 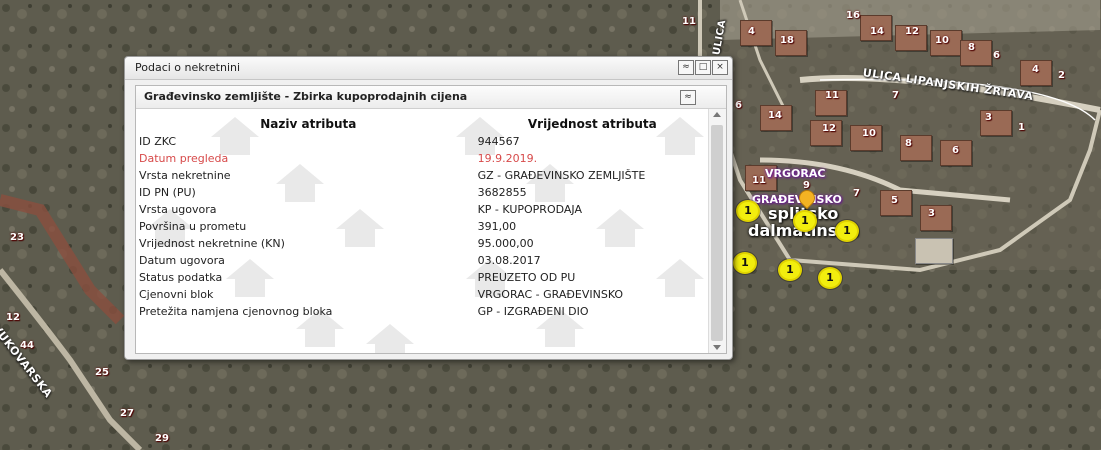 What do you see at coordinates (308, 124) in the screenshot?
I see `column-header-attribute: Naziv atributa` at bounding box center [308, 124].